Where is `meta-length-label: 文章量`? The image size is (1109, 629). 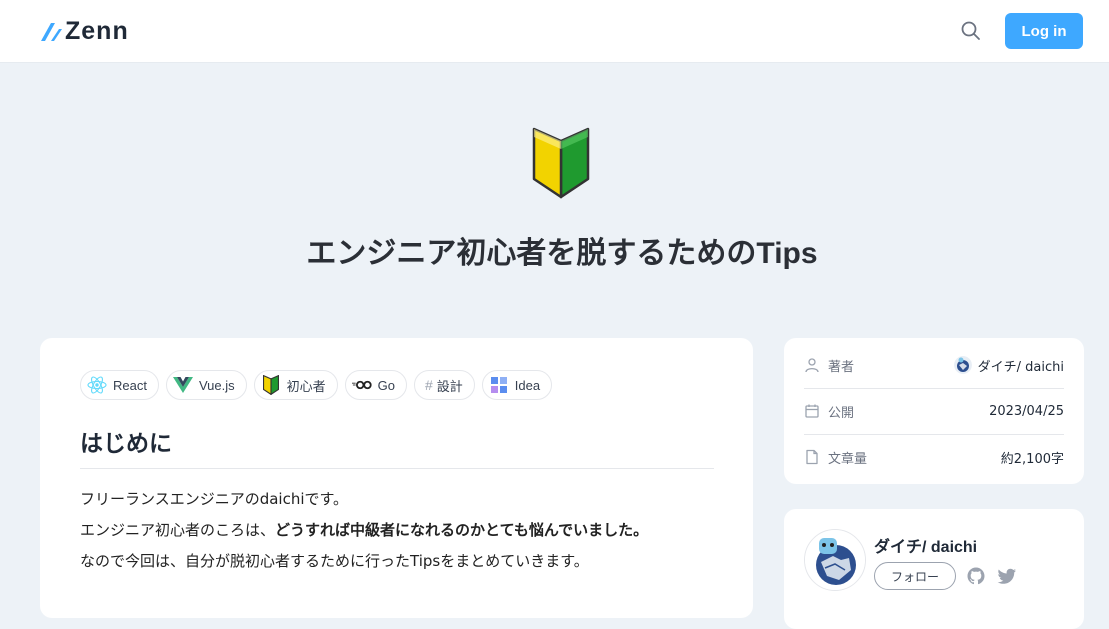 meta-length-label: 文章量 is located at coordinates (848, 459).